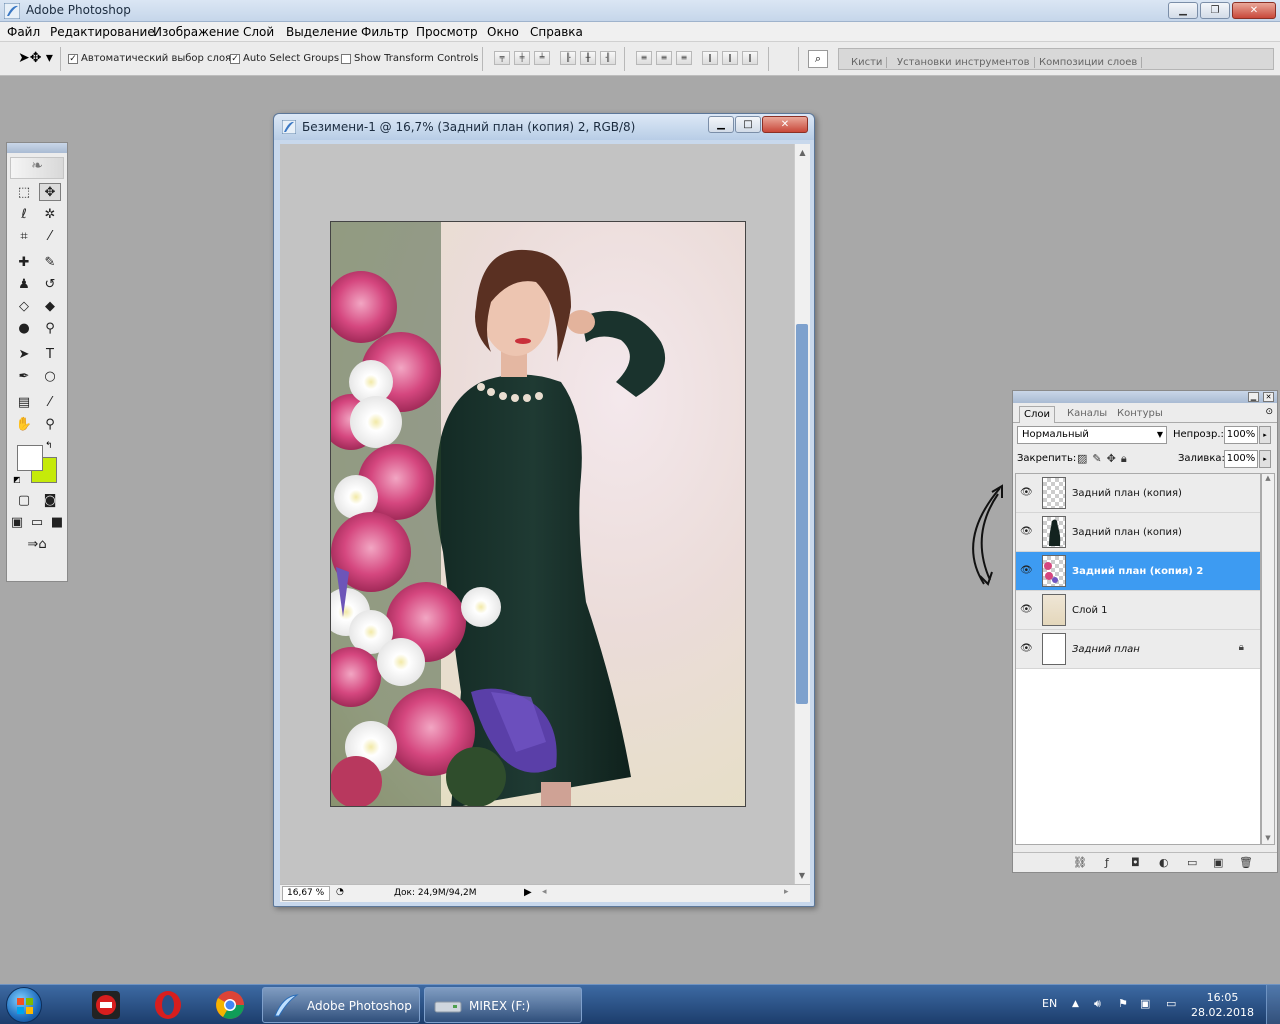  What do you see at coordinates (37, 168) in the screenshot?
I see `photoshop-feather-icon: ❧` at bounding box center [37, 168].